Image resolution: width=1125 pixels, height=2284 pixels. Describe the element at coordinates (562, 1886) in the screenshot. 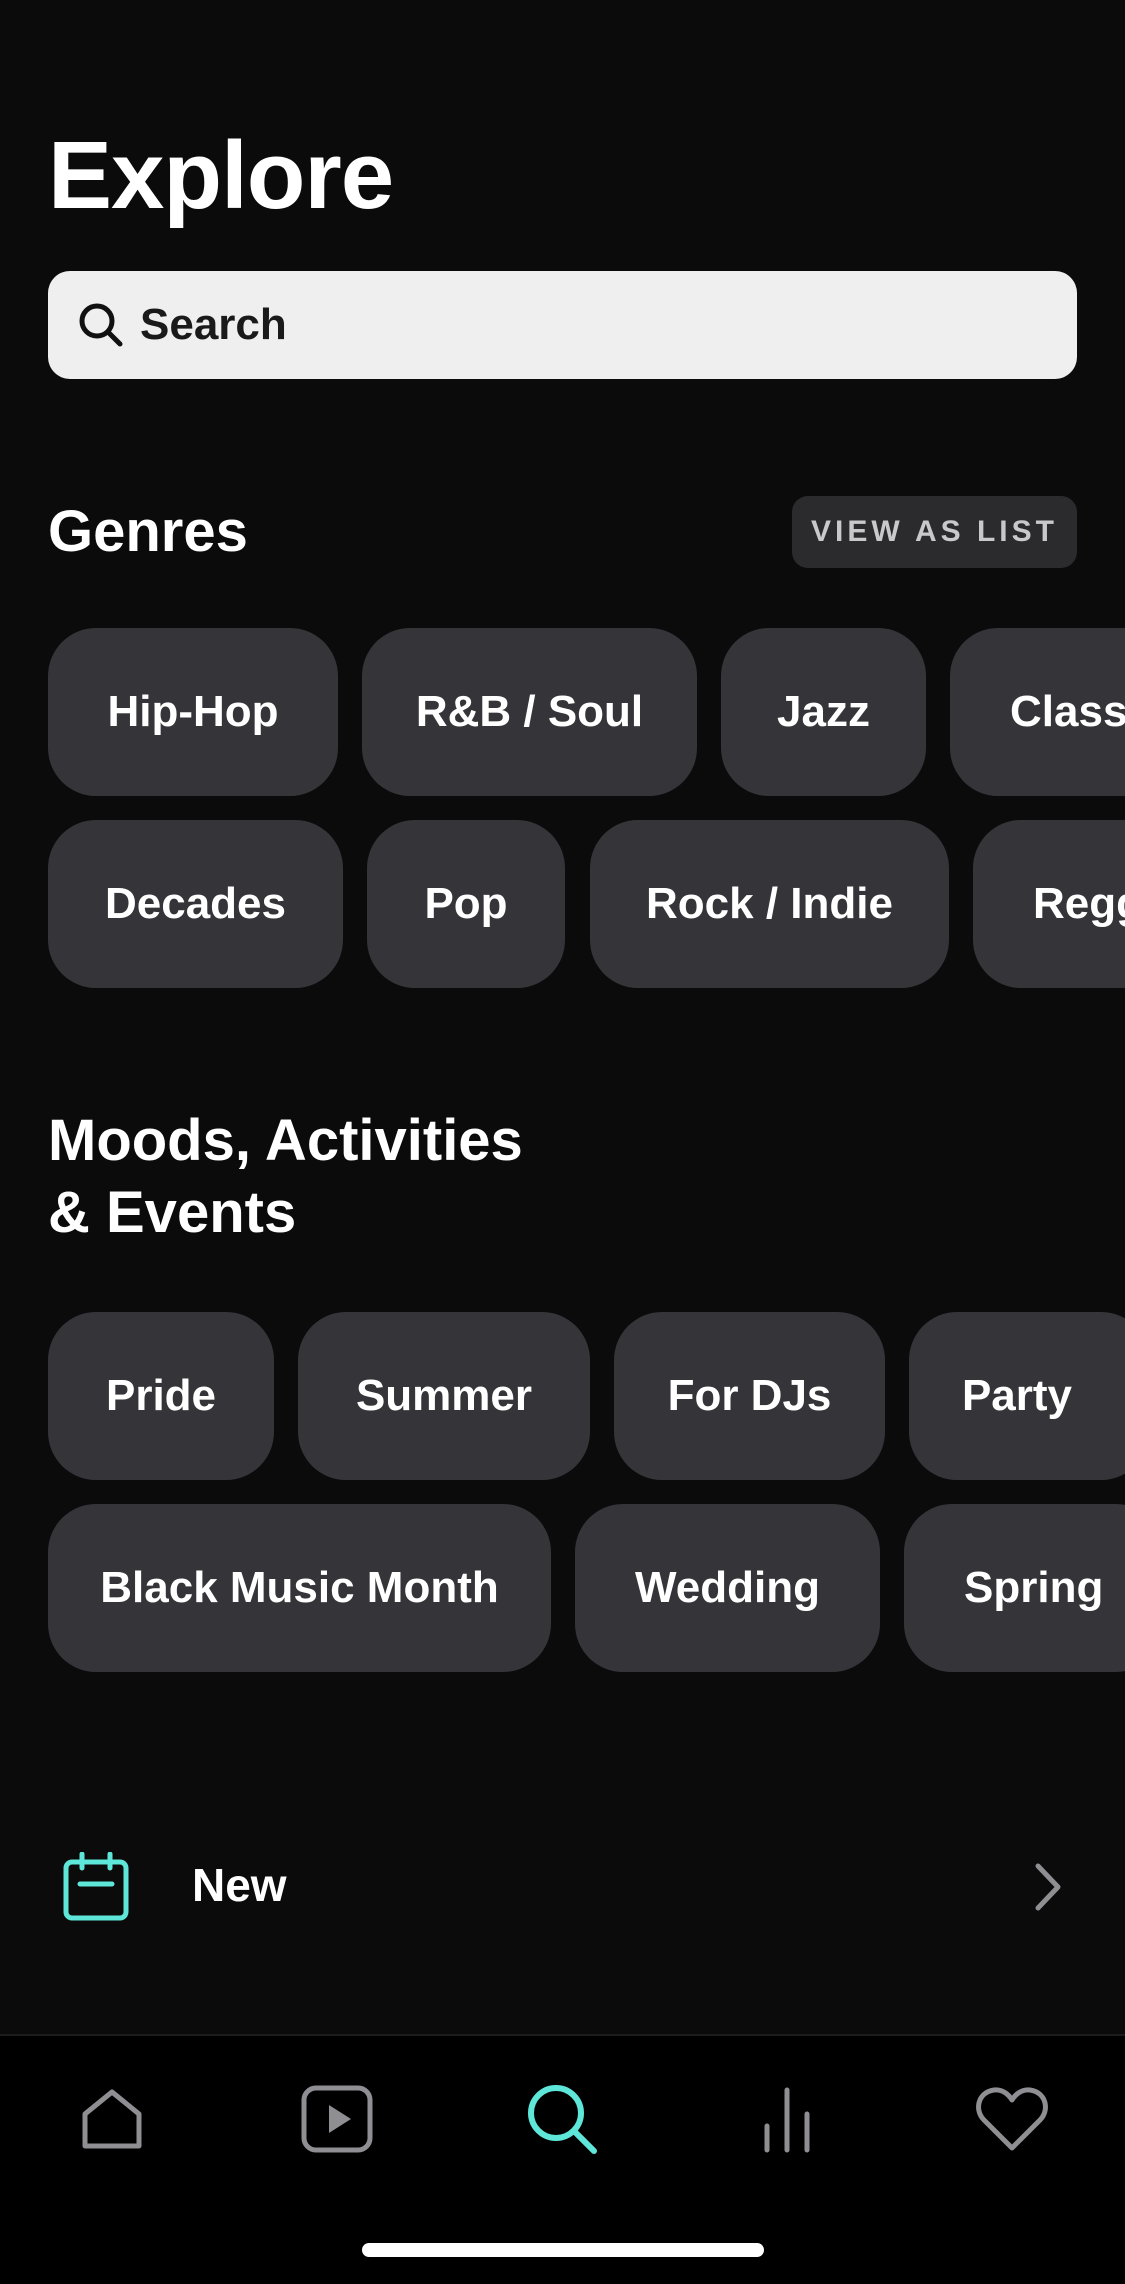

I see `new-row: New` at that location.